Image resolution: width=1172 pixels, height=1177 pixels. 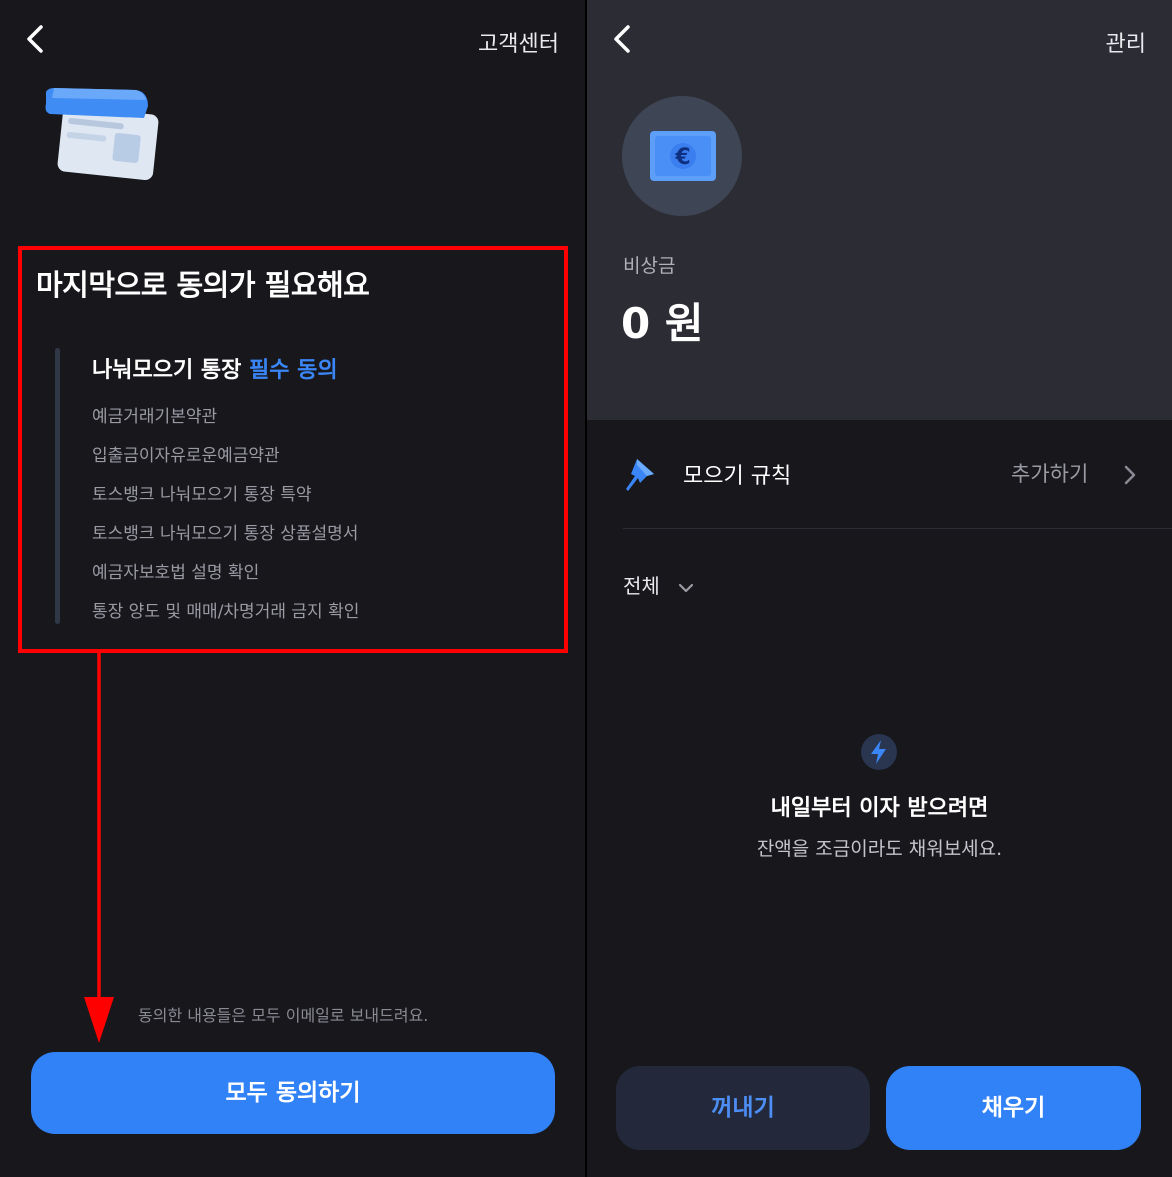 I want to click on divider, so click(x=897, y=528).